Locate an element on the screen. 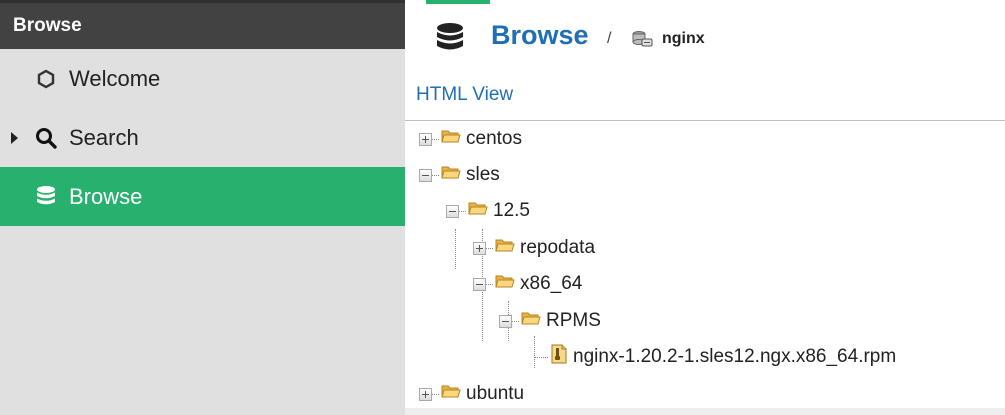  tree-node-label: ubuntu is located at coordinates (495, 394).